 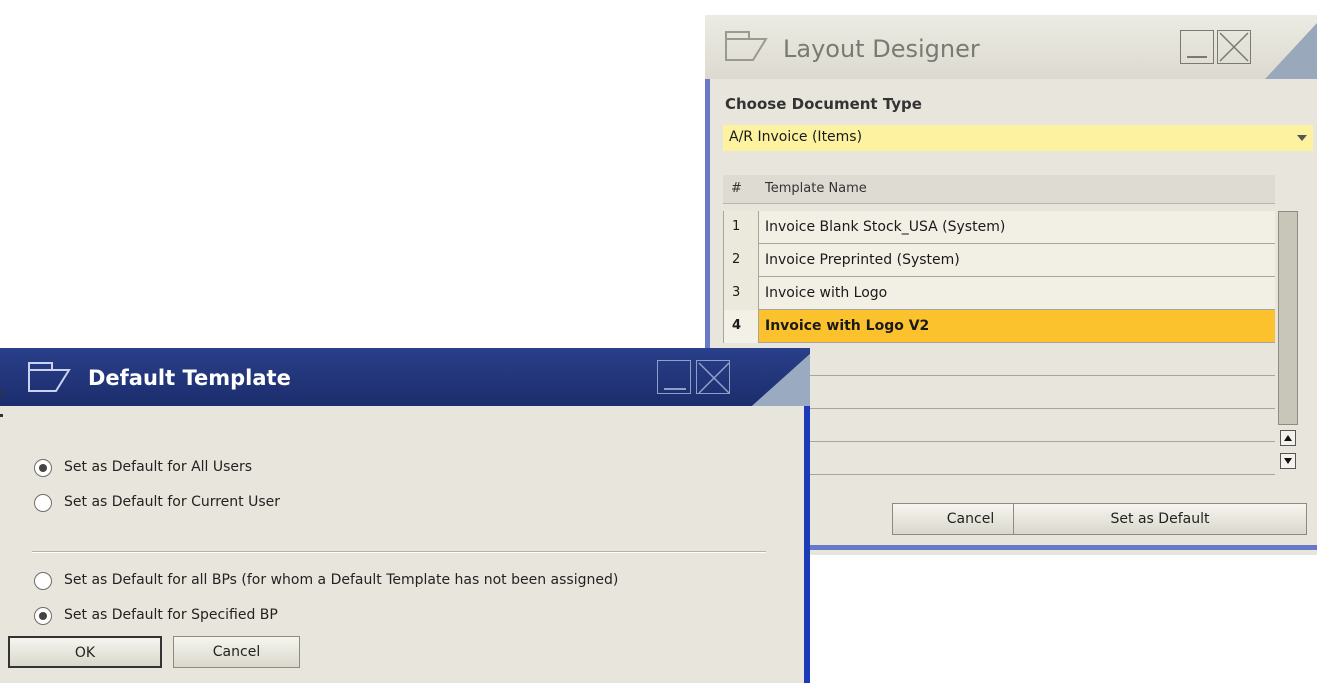 I want to click on row-number: 4, so click(x=737, y=325).